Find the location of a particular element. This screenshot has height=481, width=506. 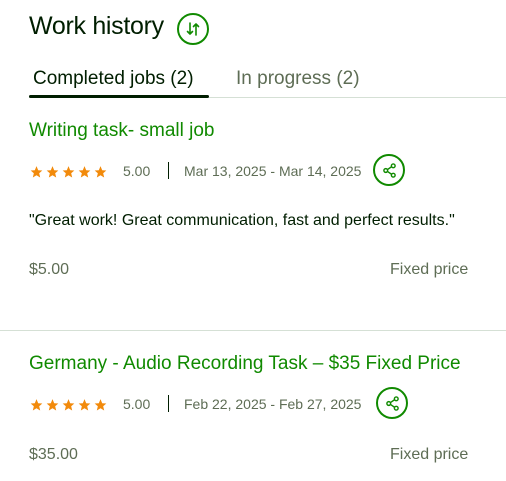

job-price: $35.00 is located at coordinates (53, 454).